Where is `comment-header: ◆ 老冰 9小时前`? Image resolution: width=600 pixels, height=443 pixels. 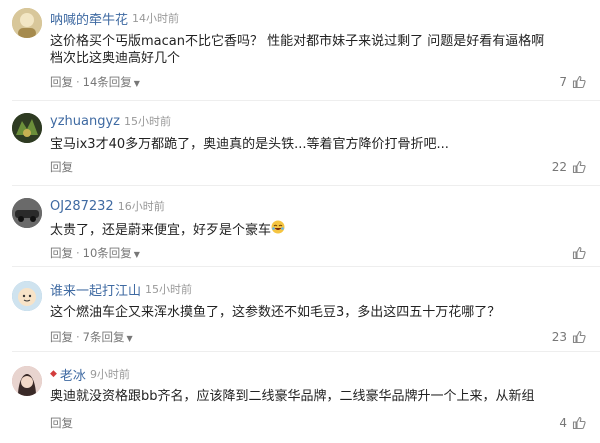 comment-header: ◆ 老冰 9小时前 is located at coordinates (90, 374).